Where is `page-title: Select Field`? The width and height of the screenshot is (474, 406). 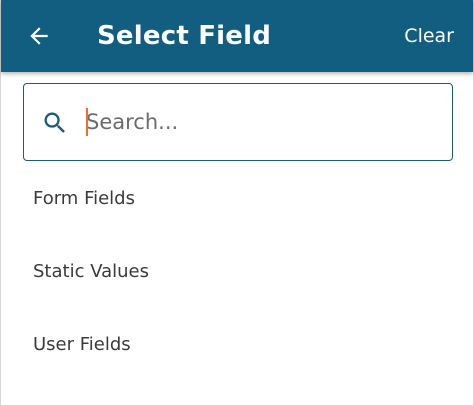 page-title: Select Field is located at coordinates (184, 36).